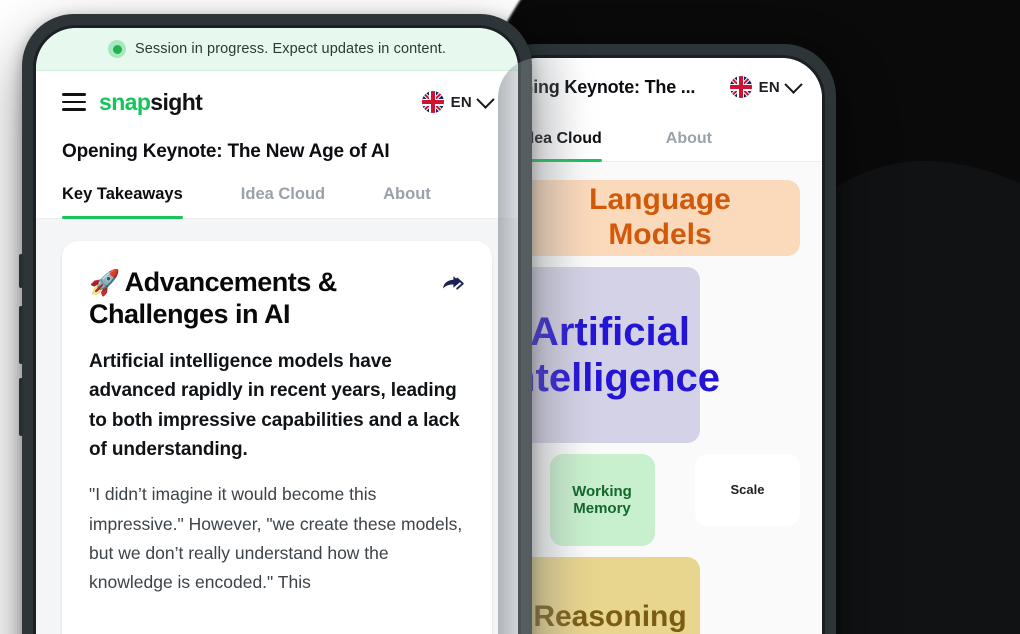 This screenshot has width=1020, height=634. I want to click on tab-idea-cloud: Idea Cloud, so click(283, 201).